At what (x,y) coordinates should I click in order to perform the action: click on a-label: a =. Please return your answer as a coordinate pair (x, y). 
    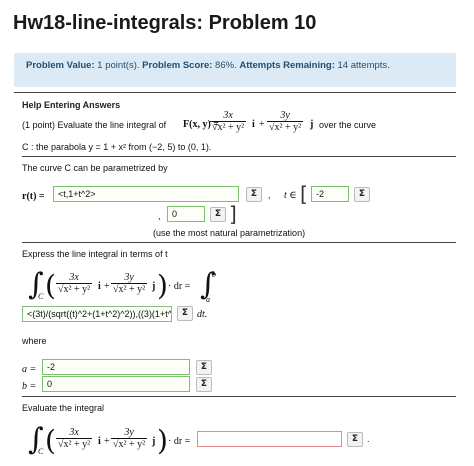
    Looking at the image, I should click on (29, 369).